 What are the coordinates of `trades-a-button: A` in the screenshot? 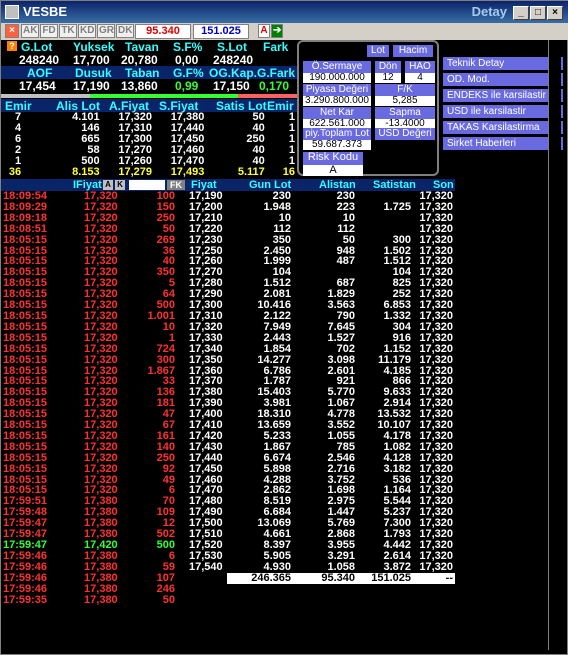 It's located at (108, 185).